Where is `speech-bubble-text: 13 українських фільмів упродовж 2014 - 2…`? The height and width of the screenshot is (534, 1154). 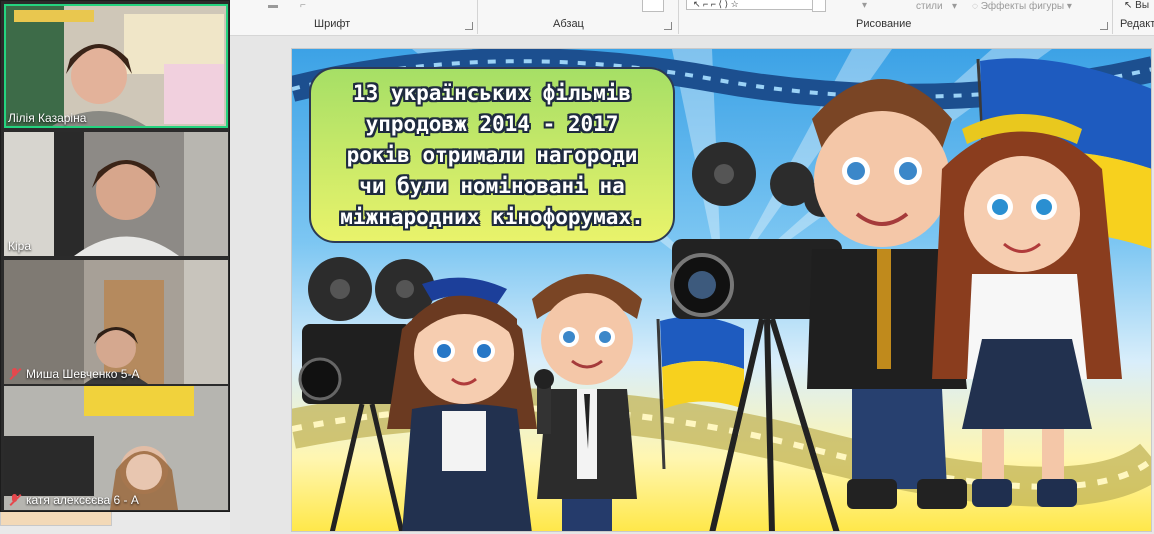
speech-bubble-text: 13 українських фільмів упродовж 2014 - 2… is located at coordinates (491, 155).